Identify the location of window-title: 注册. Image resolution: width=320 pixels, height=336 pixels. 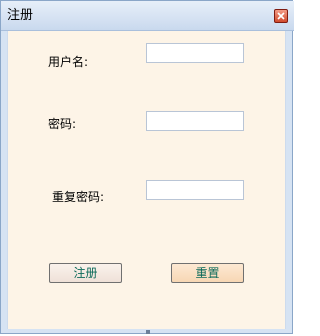
(20, 15).